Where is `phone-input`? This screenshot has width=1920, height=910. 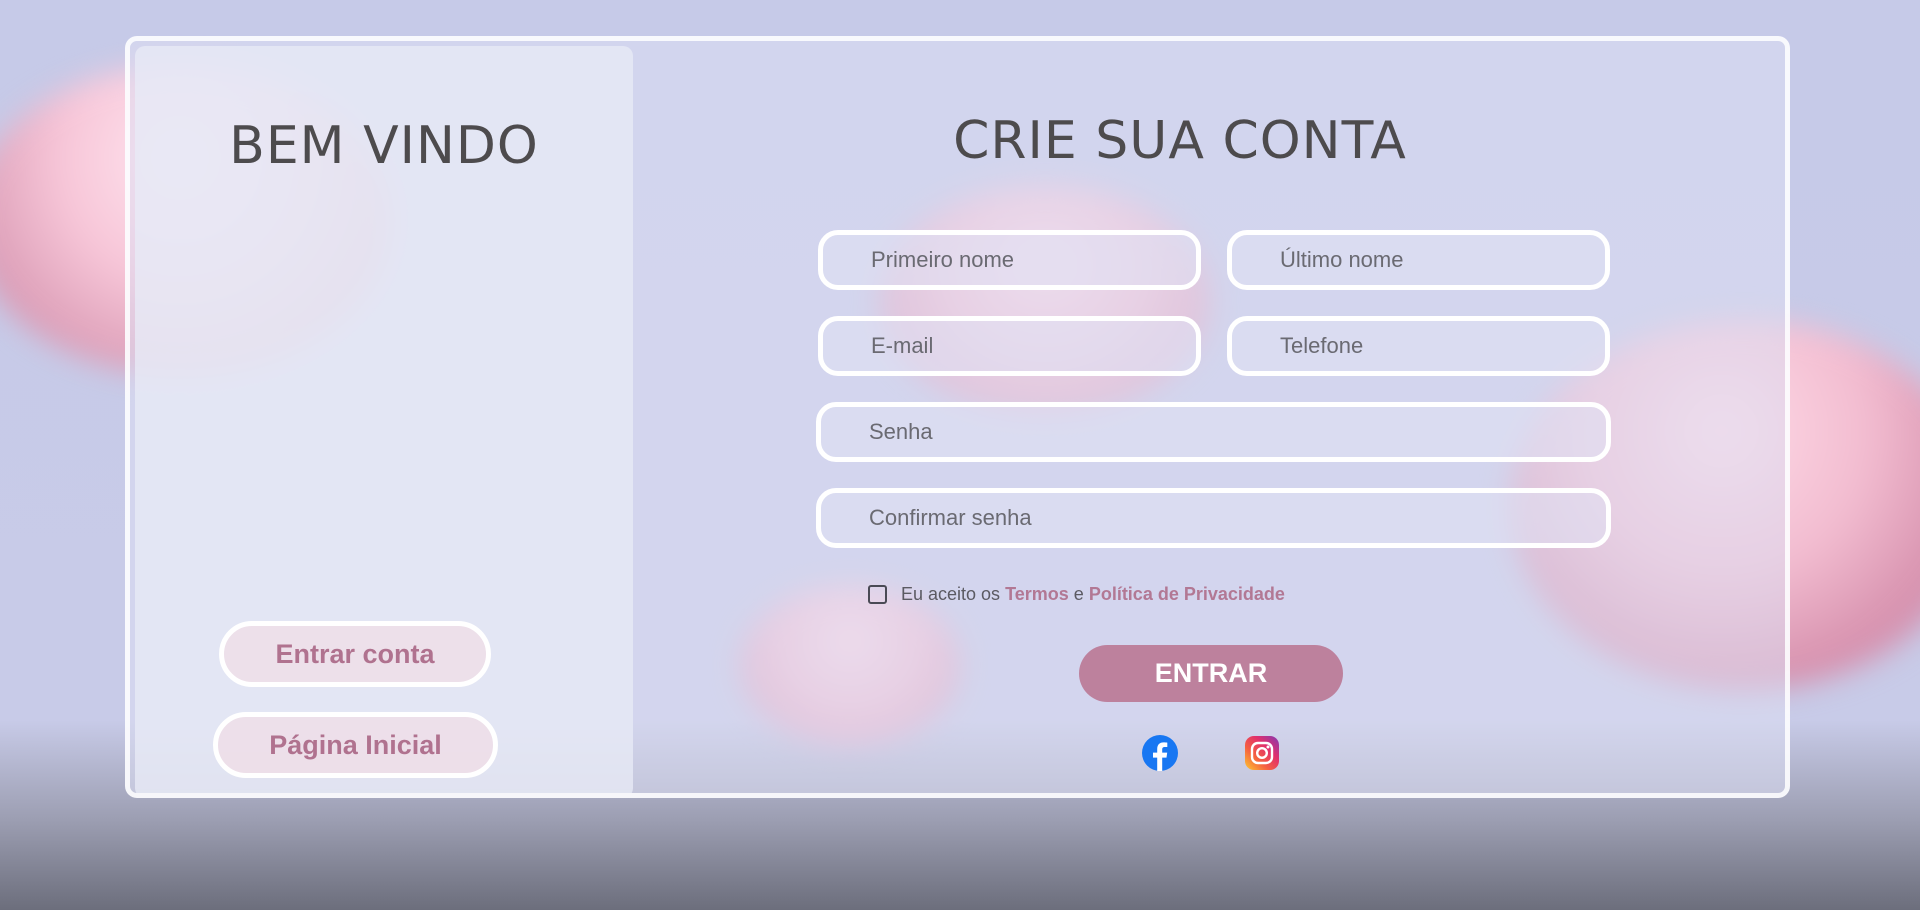
phone-input is located at coordinates (1418, 346).